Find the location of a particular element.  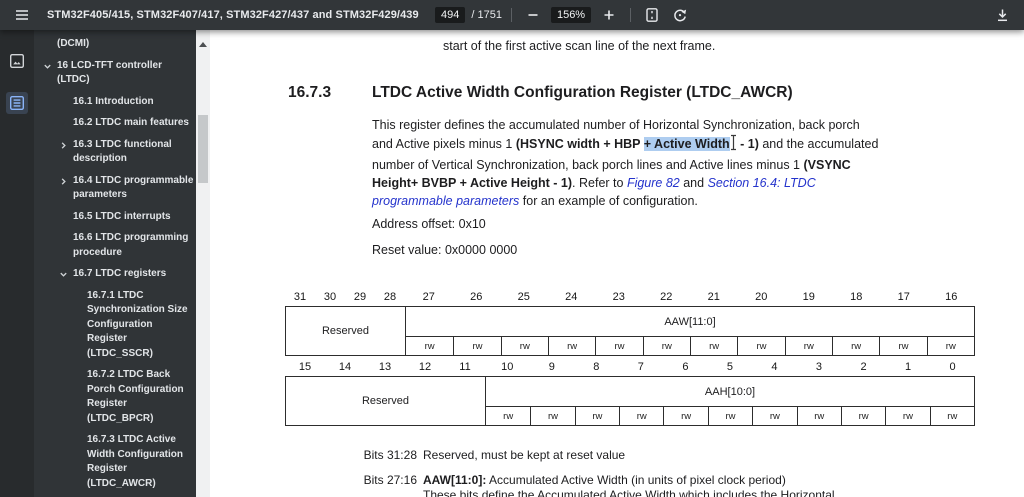

bit-number-label: 19 is located at coordinates (808, 297).